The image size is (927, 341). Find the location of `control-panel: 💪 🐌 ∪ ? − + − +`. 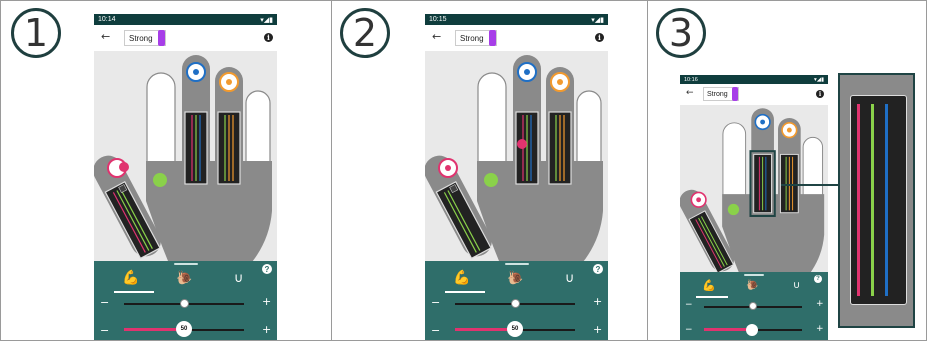

control-panel: 💪 🐌 ∪ ? − + − + is located at coordinates (754, 306).